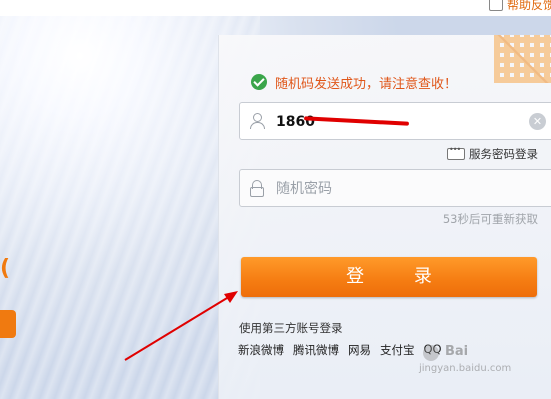  I want to click on random-password-input, so click(396, 189).